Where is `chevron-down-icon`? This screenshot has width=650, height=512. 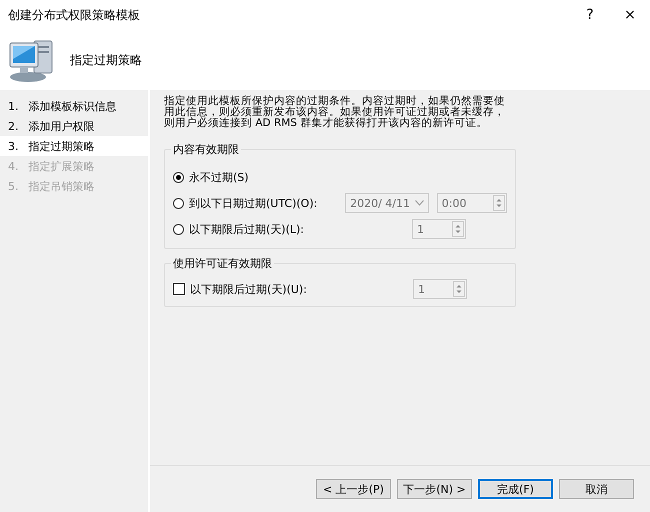 chevron-down-icon is located at coordinates (419, 203).